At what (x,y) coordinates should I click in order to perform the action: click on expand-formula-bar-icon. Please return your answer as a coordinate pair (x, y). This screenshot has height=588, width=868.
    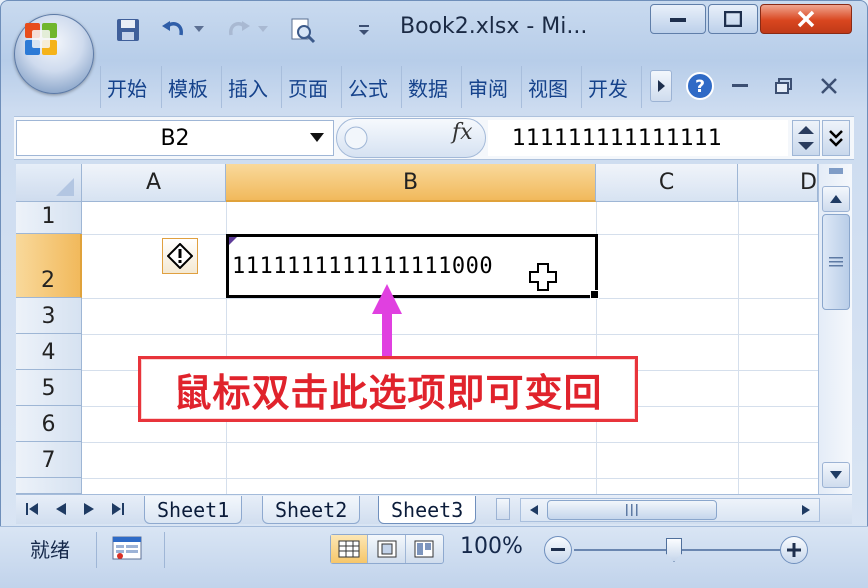
    Looking at the image, I should click on (836, 138).